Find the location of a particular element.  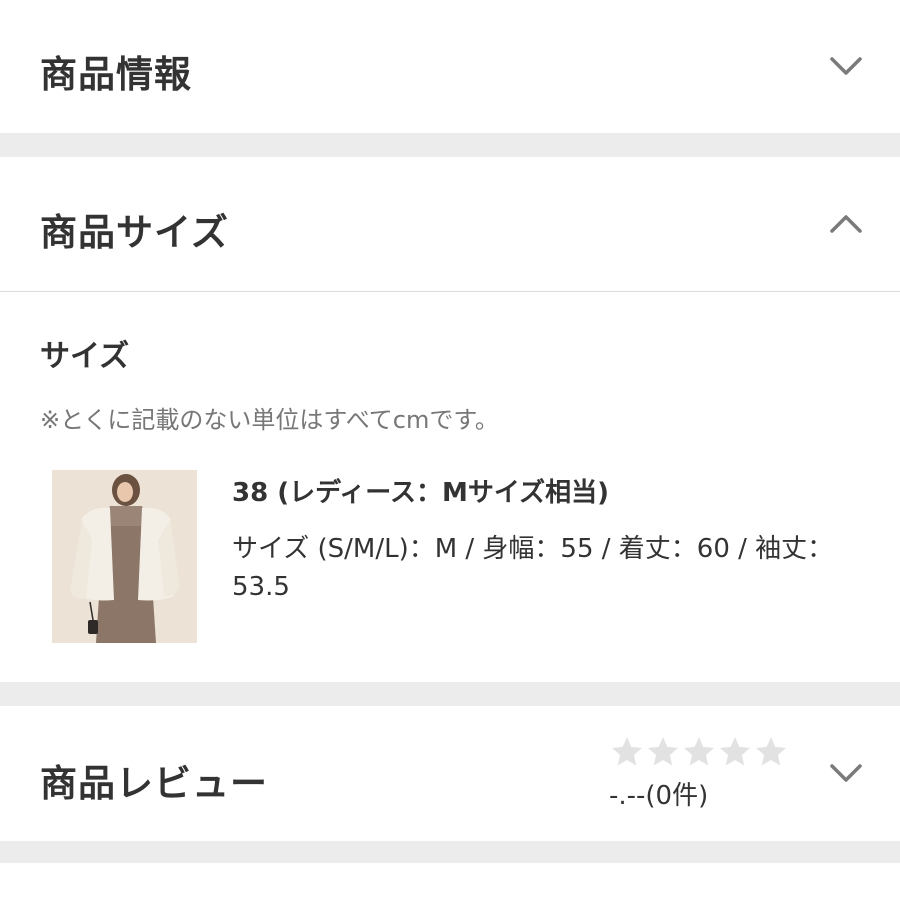

size-measurements: サイズ (S/M/L)：M / 身幅：55 / 着丈：60 / 袖丈：53.5 is located at coordinates (533, 568).